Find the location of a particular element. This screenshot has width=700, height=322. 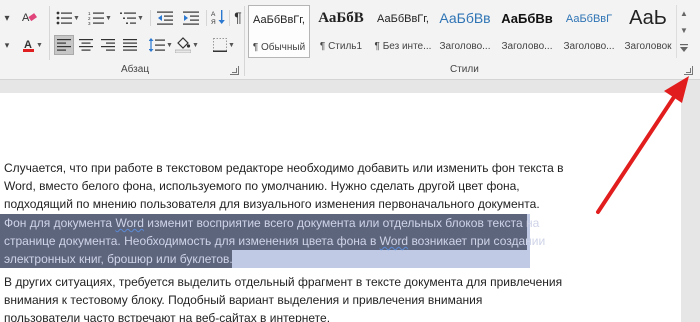

dropdown-arrow-icon: ▾ is located at coordinates (7, 44).